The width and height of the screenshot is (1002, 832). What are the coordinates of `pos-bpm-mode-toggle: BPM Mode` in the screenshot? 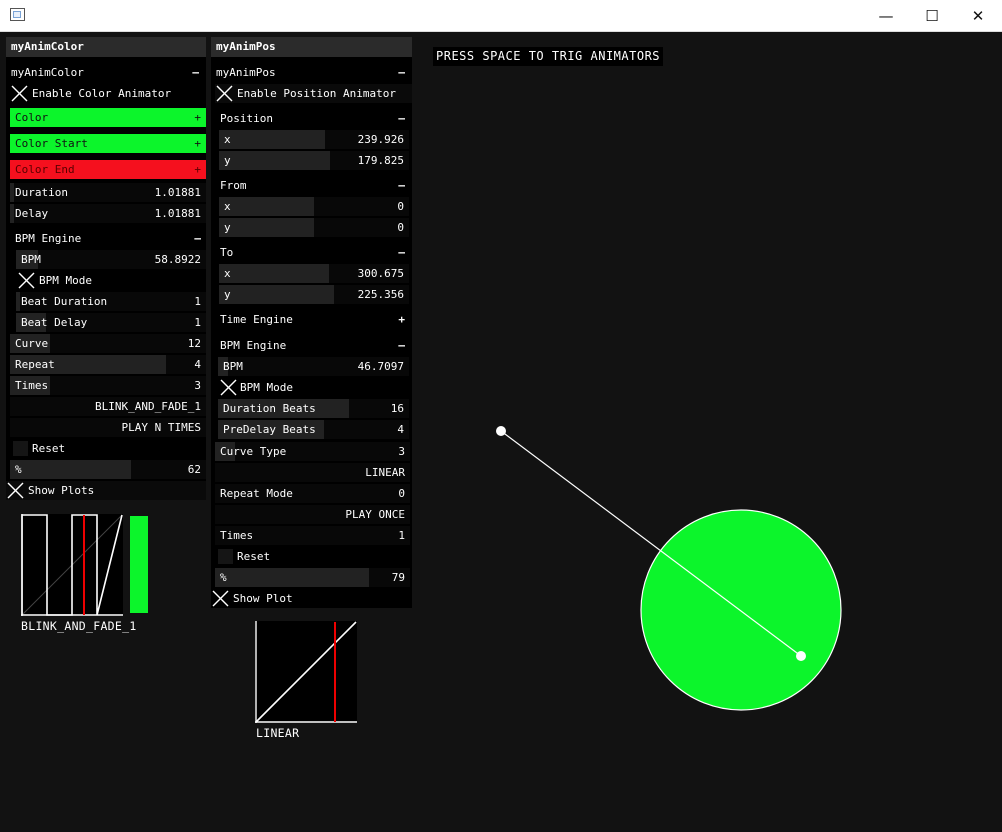 It's located at (313, 387).